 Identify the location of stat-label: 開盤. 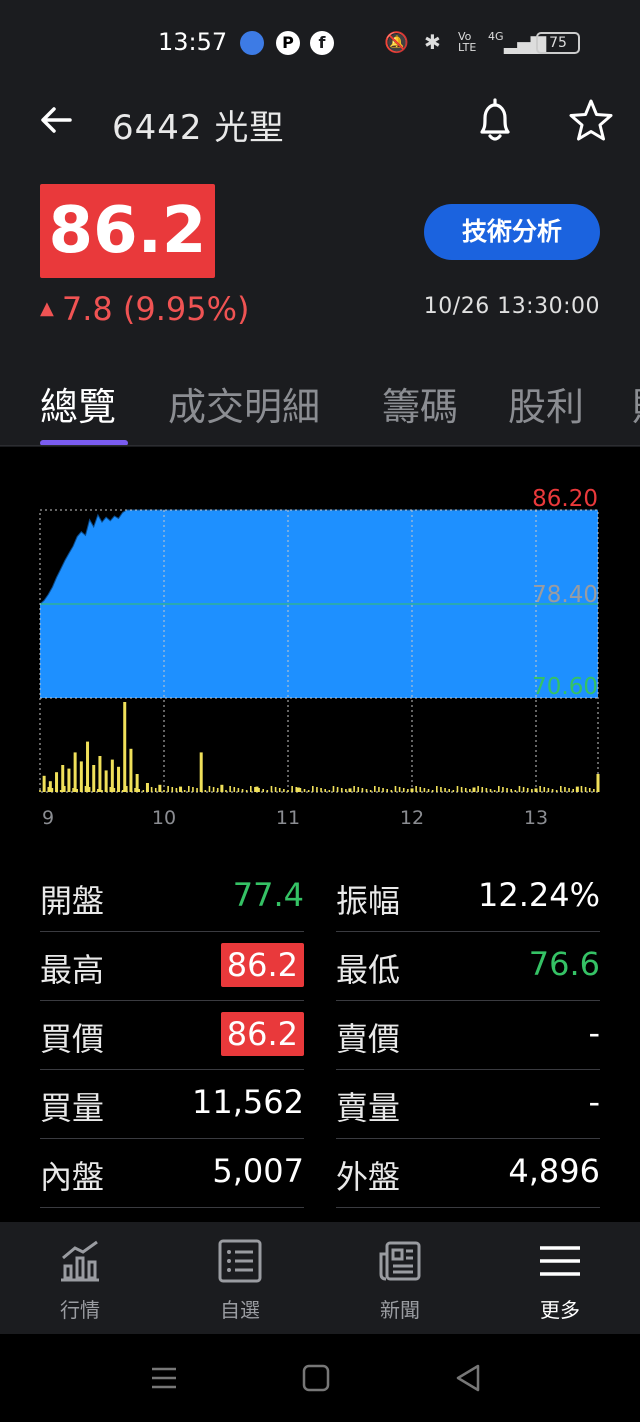
(72, 901).